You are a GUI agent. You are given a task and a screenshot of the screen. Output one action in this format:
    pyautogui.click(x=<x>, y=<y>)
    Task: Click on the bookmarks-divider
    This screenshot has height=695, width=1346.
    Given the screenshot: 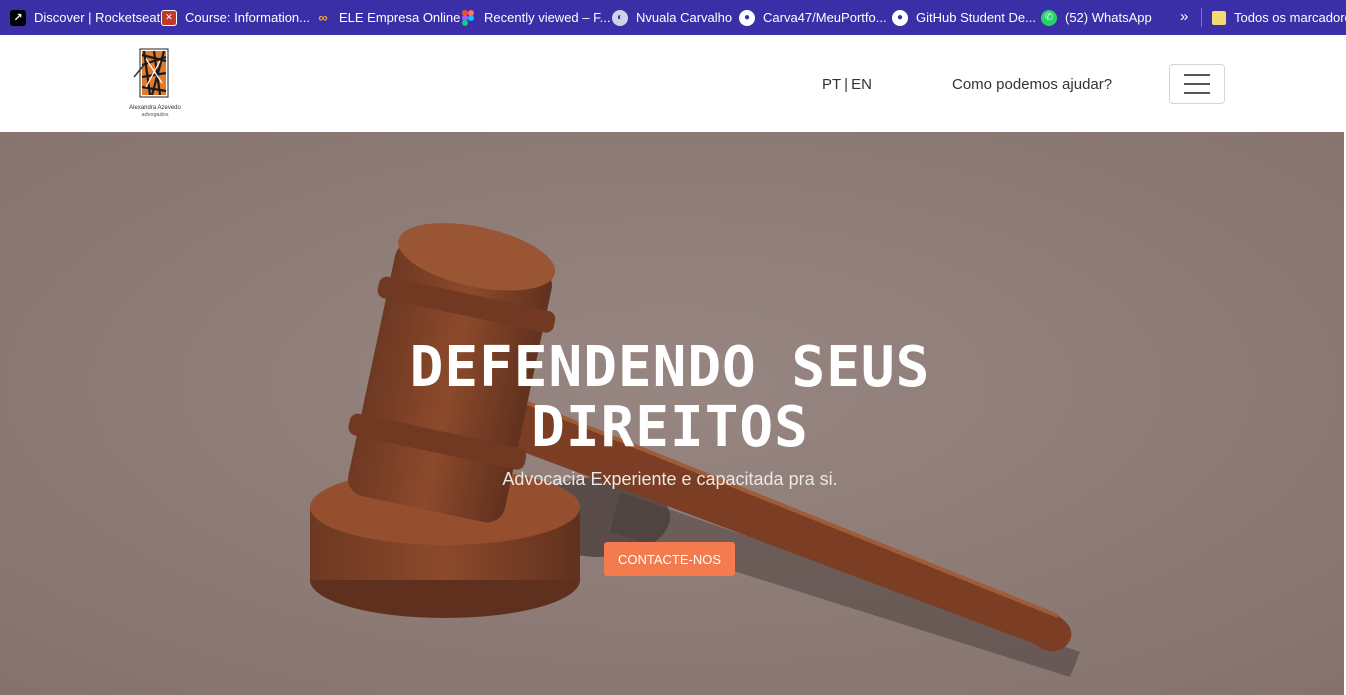 What is the action you would take?
    pyautogui.click(x=1201, y=17)
    